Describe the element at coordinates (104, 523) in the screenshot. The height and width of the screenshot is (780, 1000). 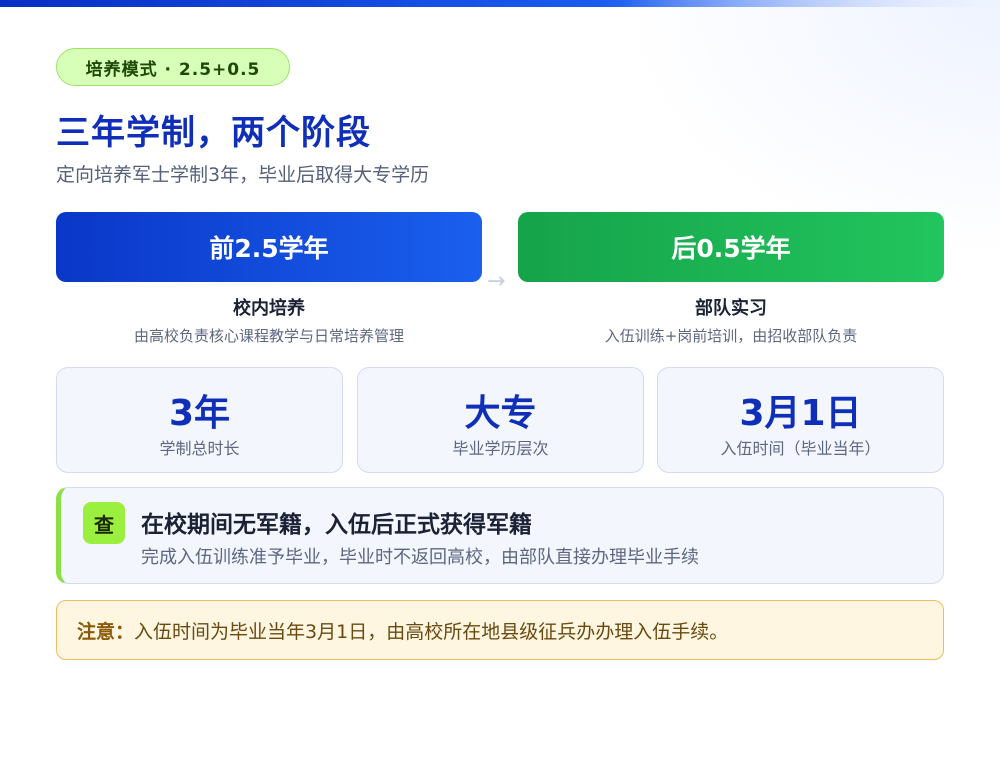
I see `check-icon: 查` at that location.